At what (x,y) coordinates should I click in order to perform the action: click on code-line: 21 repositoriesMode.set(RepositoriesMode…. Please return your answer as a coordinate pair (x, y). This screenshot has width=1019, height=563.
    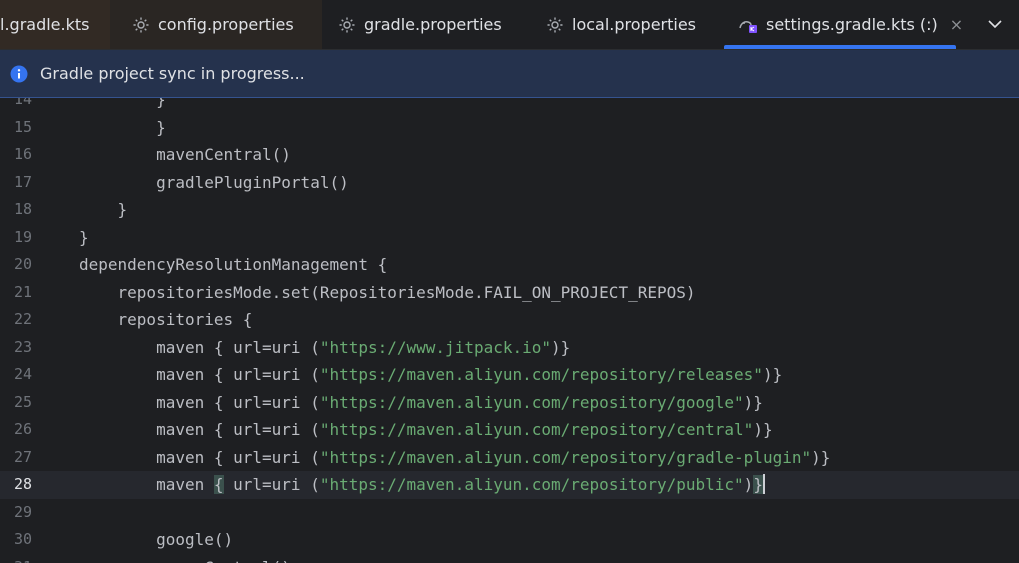
    Looking at the image, I should click on (509, 293).